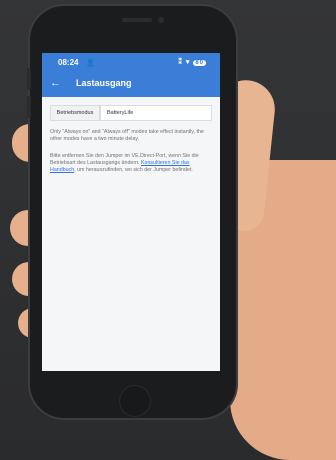 The image size is (336, 460). Describe the element at coordinates (55, 83) in the screenshot. I see `arrow-left-icon: ←` at that location.